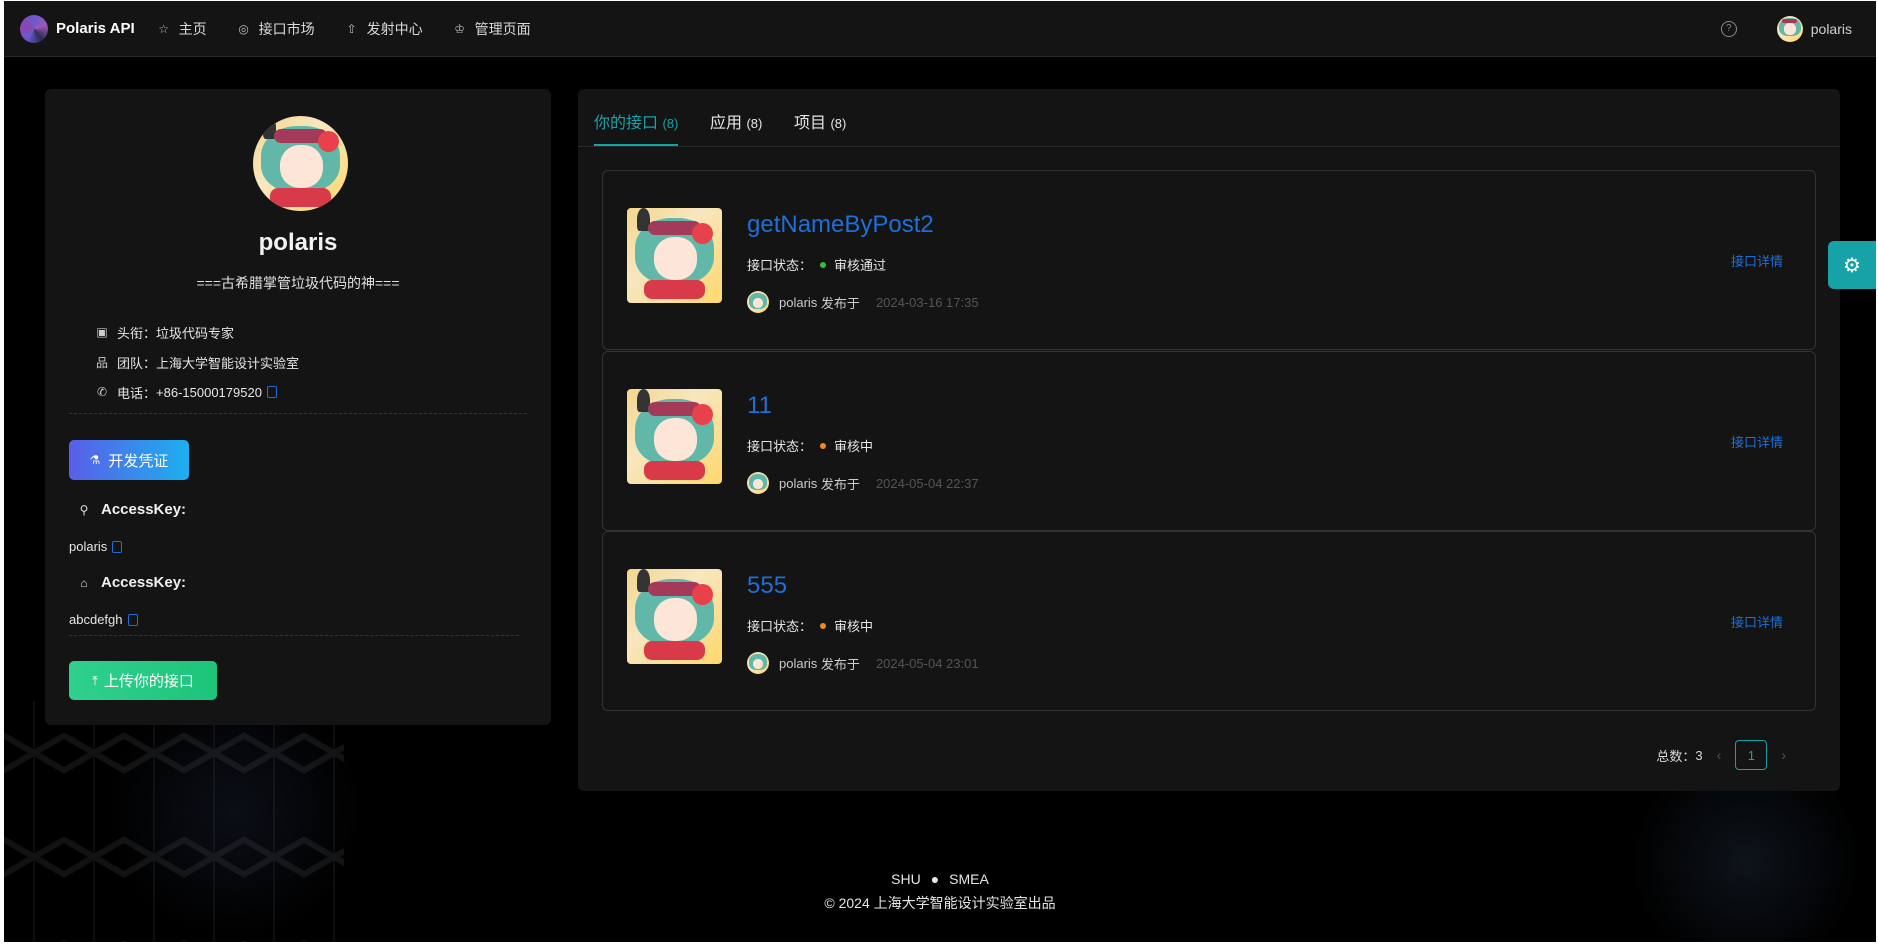 This screenshot has height=944, width=1878. Describe the element at coordinates (810, 123) in the screenshot. I see `tab-label: 项目` at that location.